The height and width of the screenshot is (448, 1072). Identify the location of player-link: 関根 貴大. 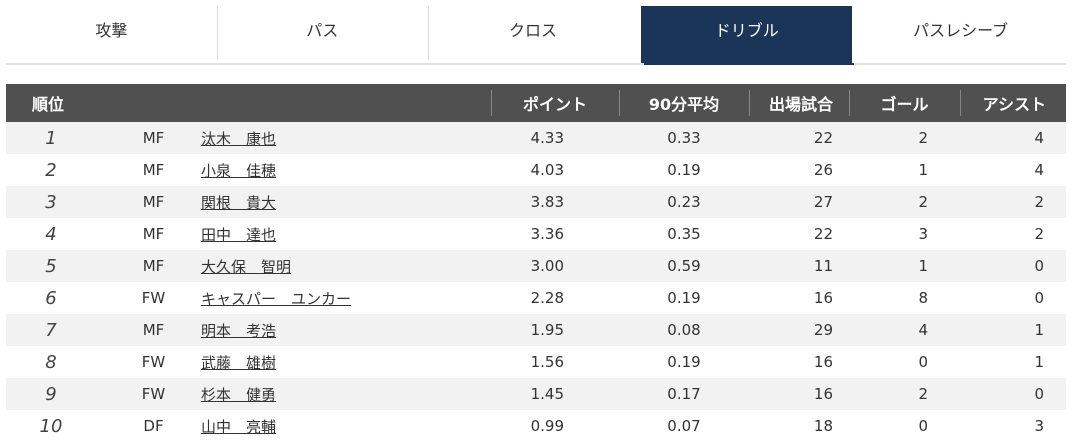
(238, 202).